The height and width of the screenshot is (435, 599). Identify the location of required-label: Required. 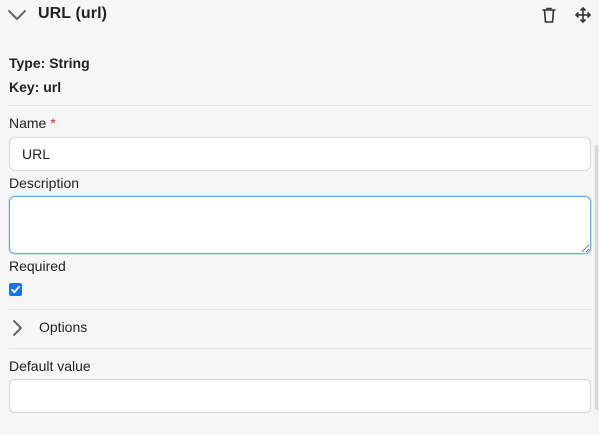
(37, 266).